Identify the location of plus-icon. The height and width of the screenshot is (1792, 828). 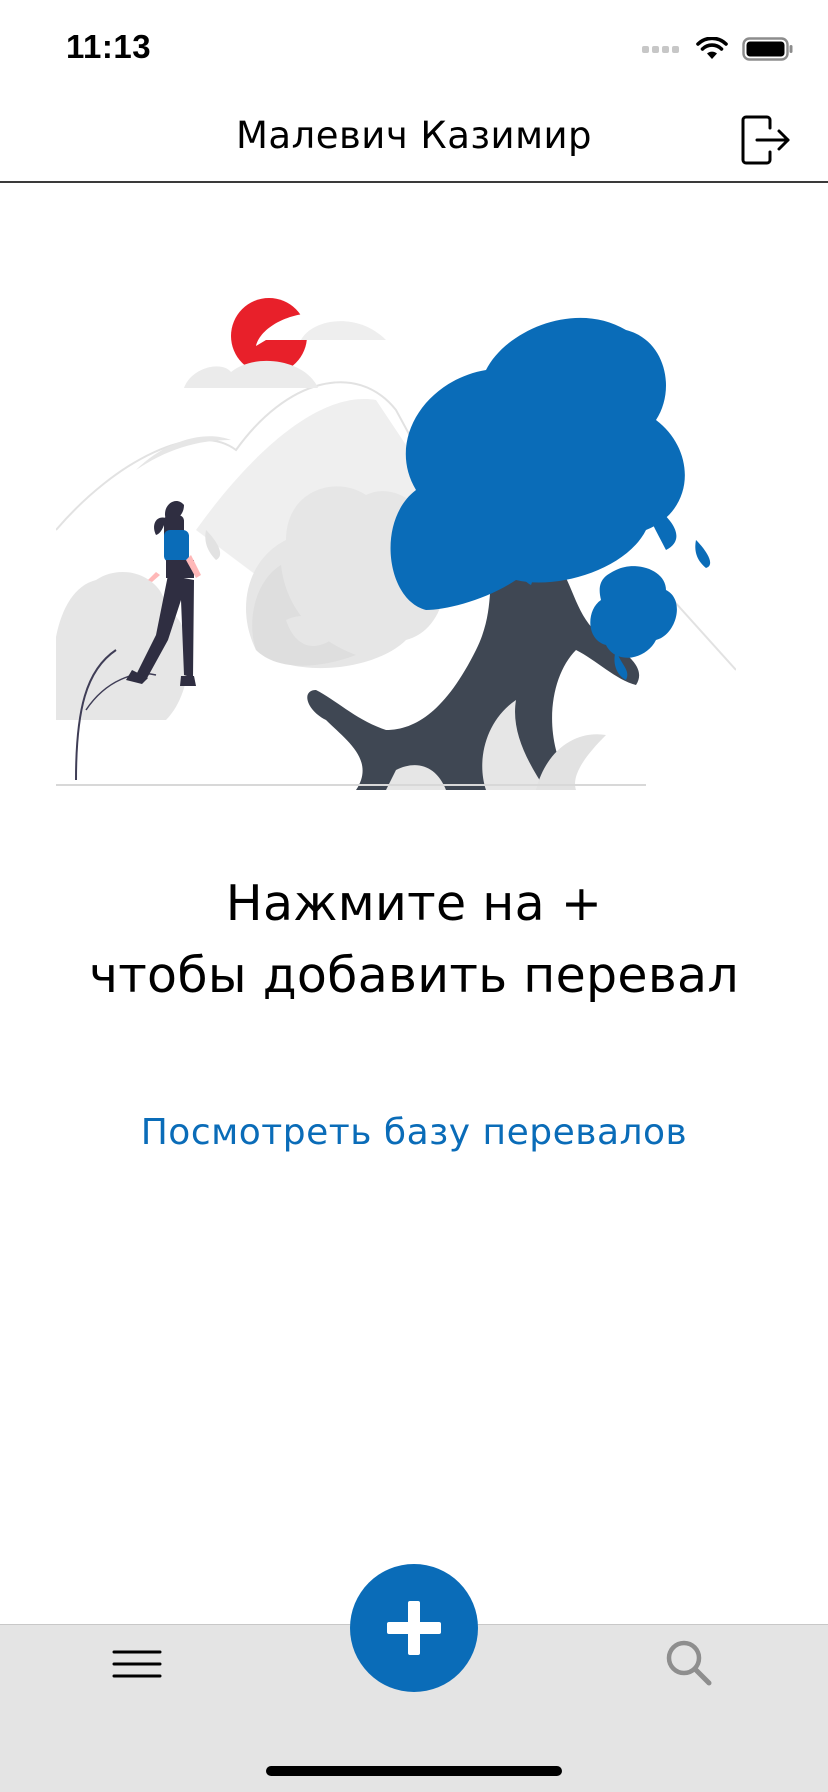
(414, 1628).